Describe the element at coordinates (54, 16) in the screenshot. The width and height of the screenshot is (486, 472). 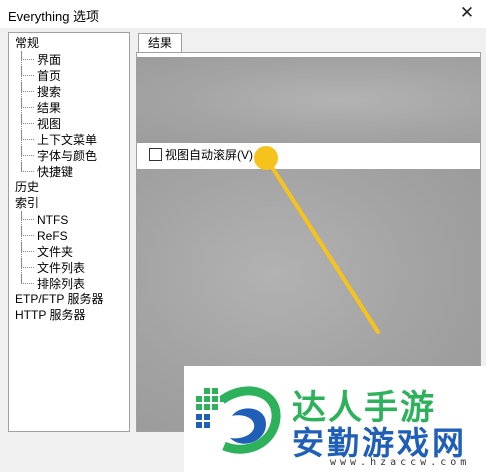
I see `window-title: Everything 选项` at that location.